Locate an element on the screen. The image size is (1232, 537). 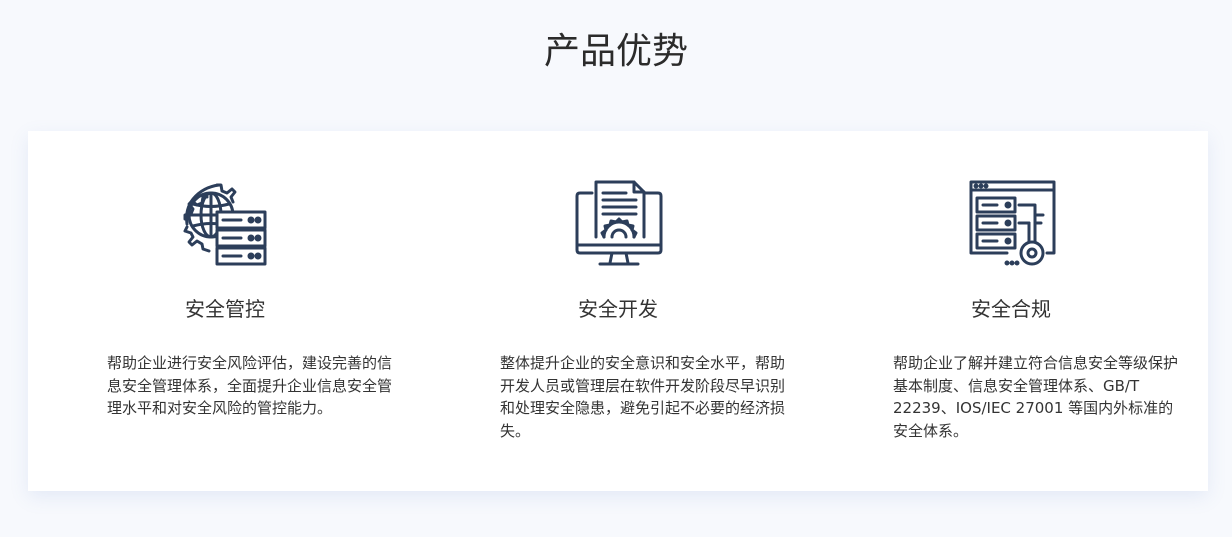
feature-title: 安全开发 is located at coordinates (618, 309).